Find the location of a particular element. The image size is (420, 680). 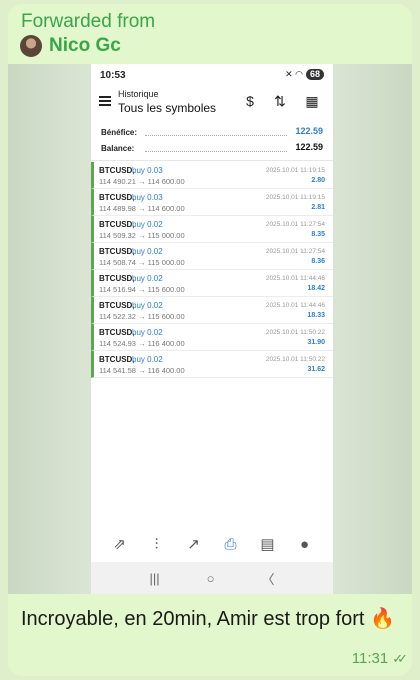

message-time: 11:31 is located at coordinates (370, 658).